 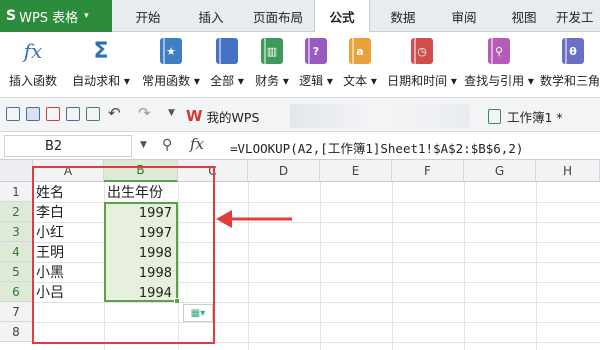 What do you see at coordinates (16, 171) in the screenshot?
I see `select-all-corner` at bounding box center [16, 171].